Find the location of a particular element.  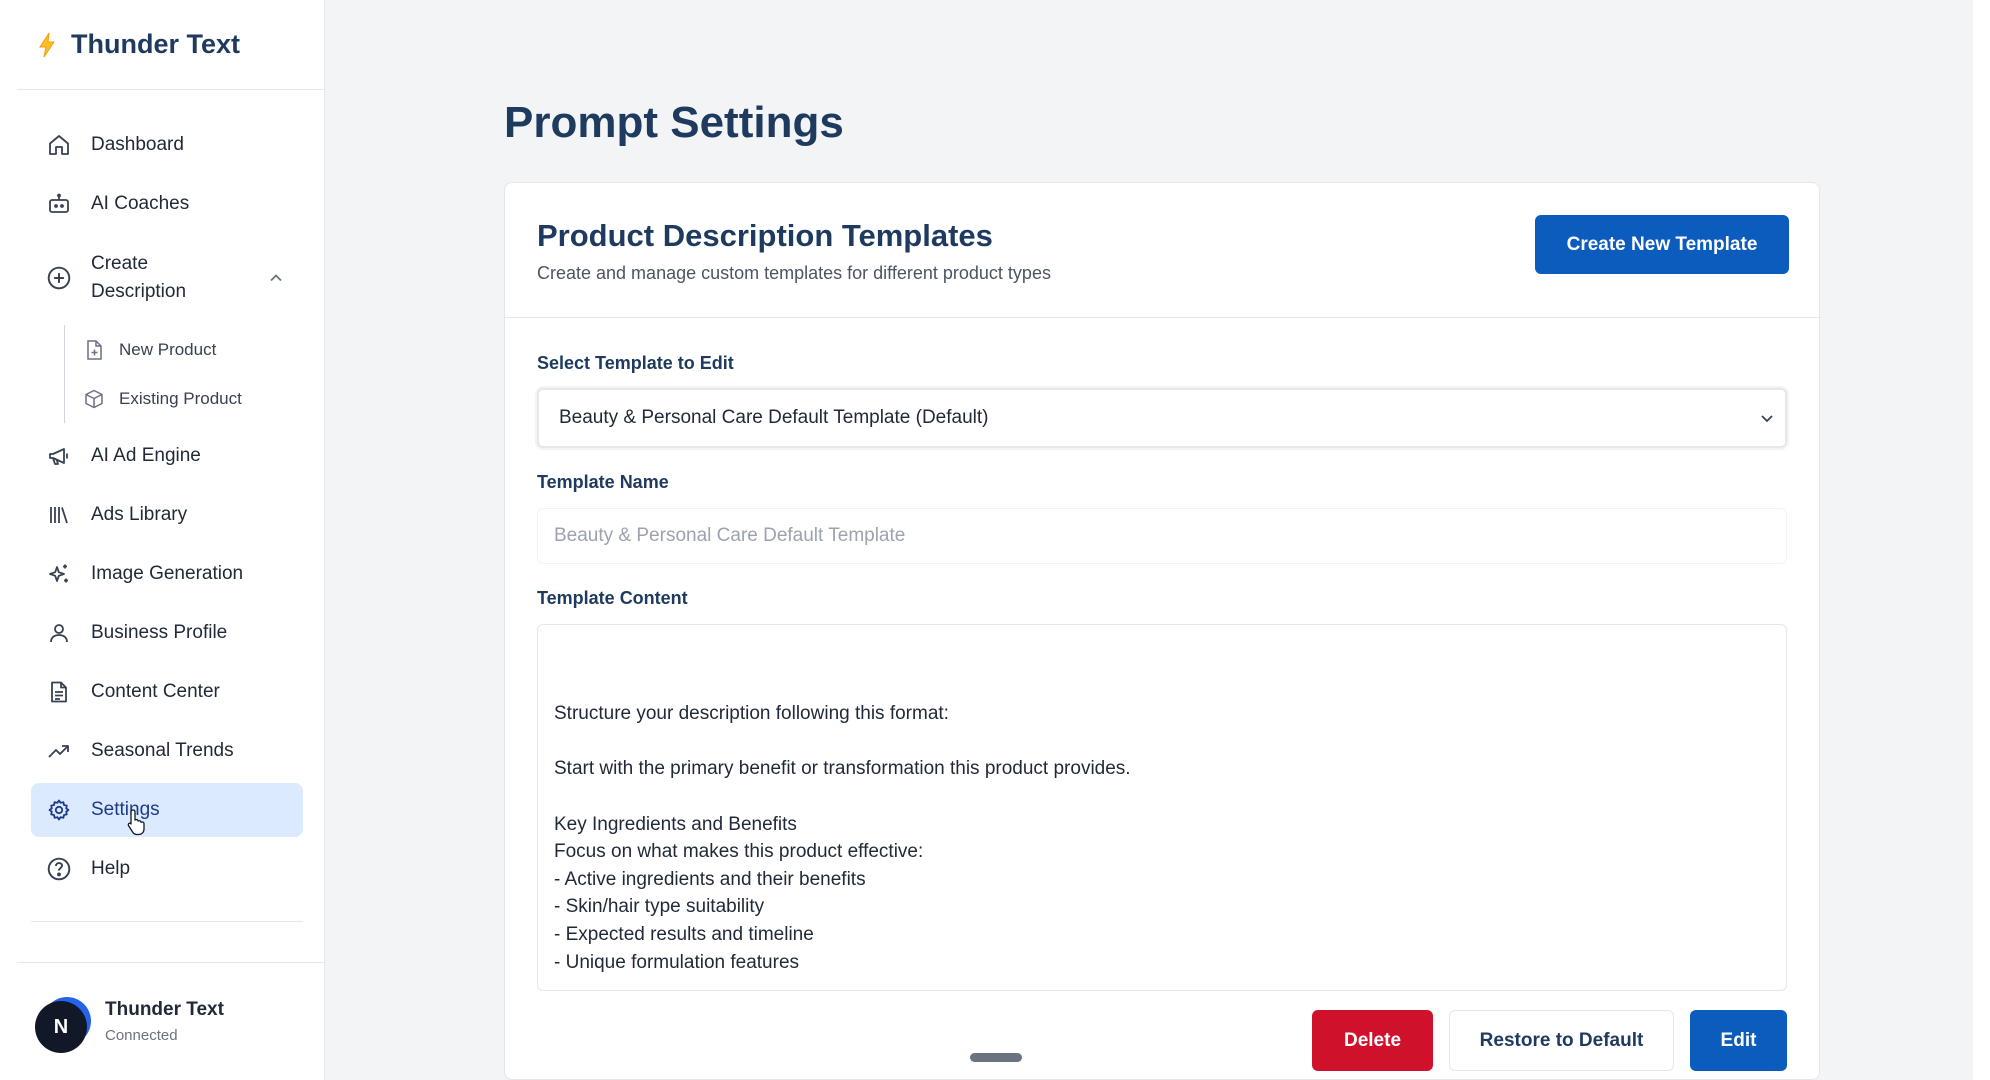

sparkles-icon is located at coordinates (59, 574).